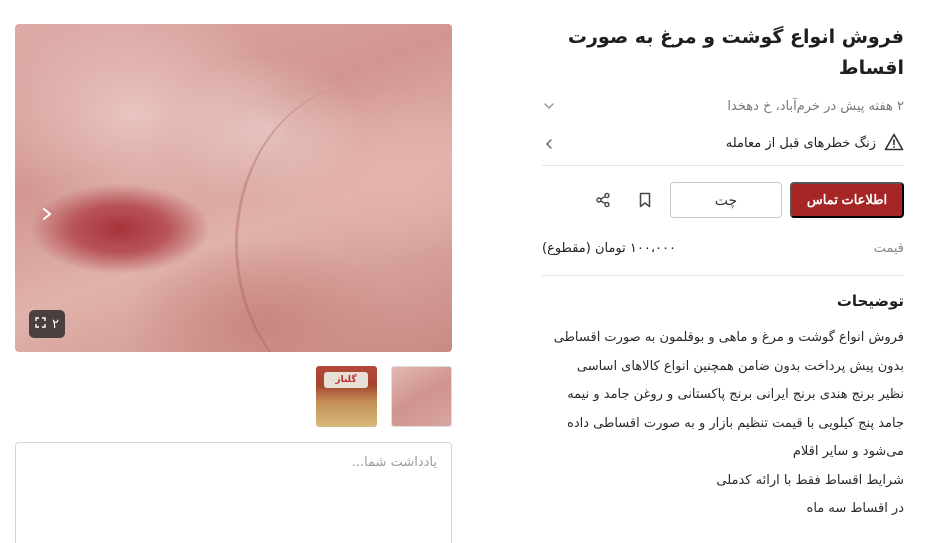 This screenshot has width=925, height=543. What do you see at coordinates (855, 508) in the screenshot?
I see `description-line: در اقساط سه ماه` at bounding box center [855, 508].